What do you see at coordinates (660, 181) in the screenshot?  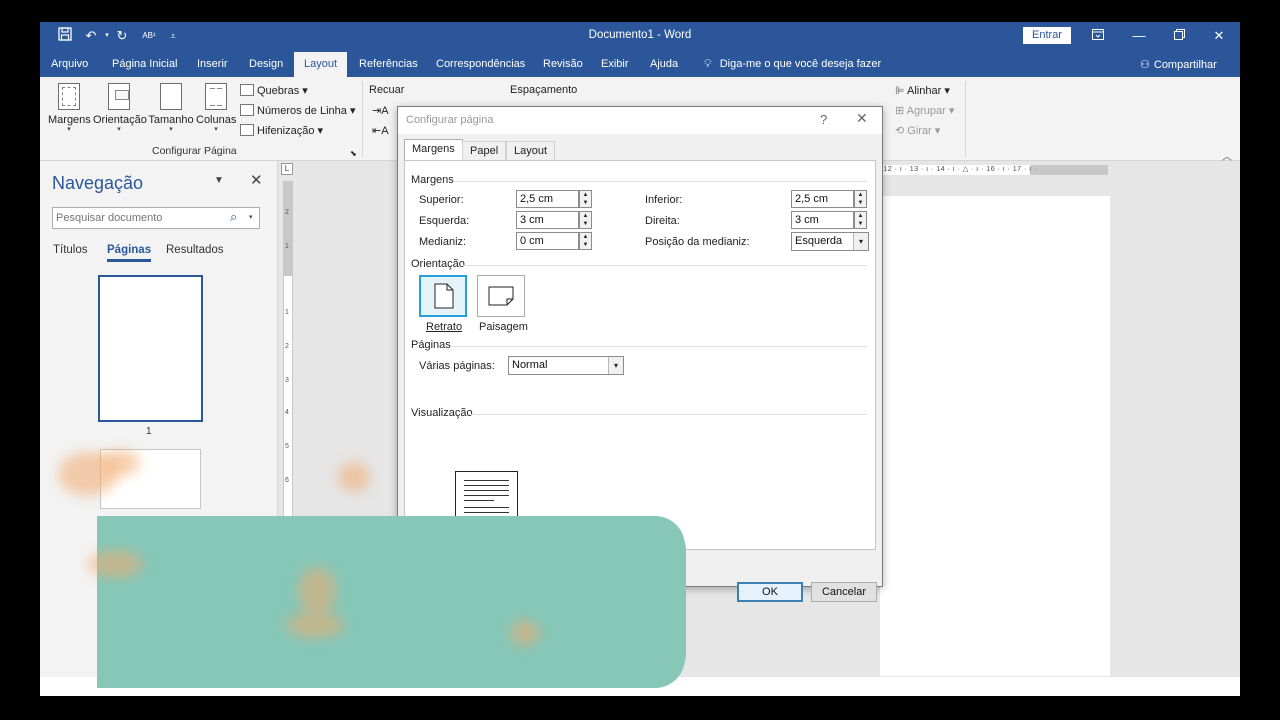 I see `section-divider` at bounding box center [660, 181].